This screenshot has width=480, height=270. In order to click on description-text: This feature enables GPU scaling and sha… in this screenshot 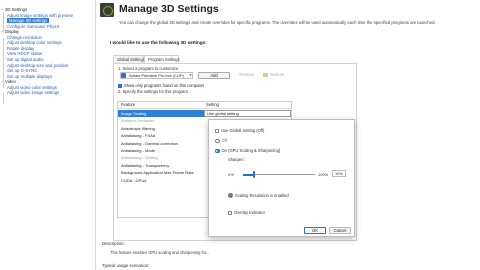, I will do `click(160, 252)`.